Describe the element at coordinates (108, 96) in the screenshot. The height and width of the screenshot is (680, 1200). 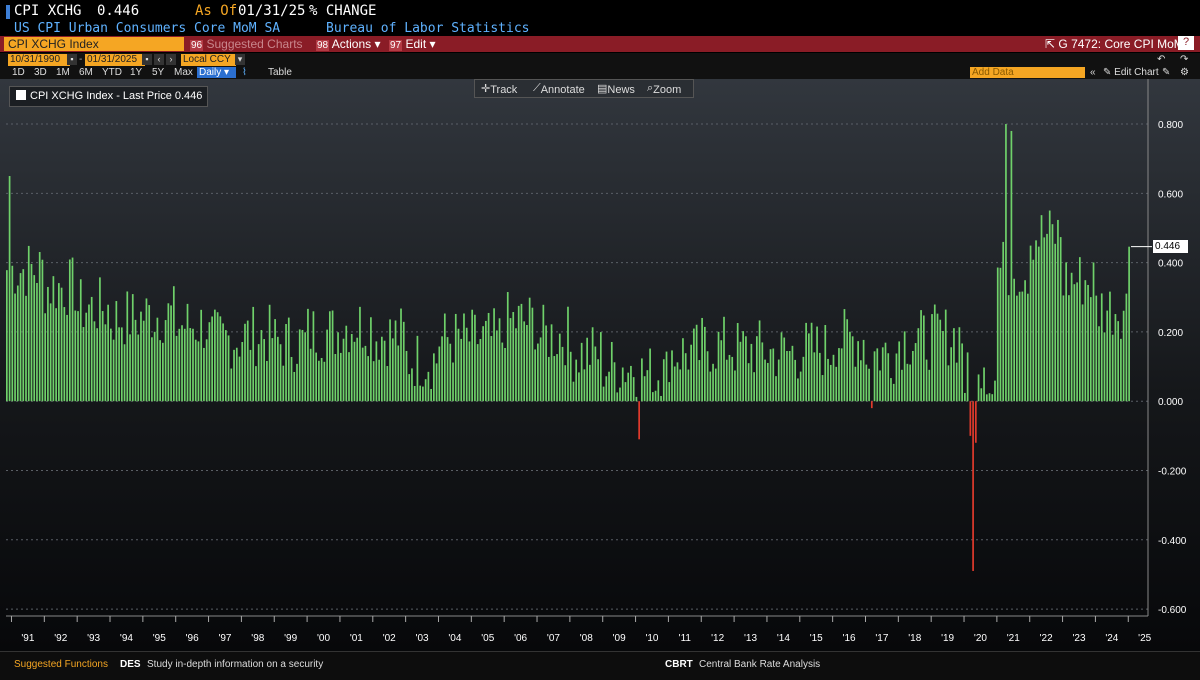
I see `chart-legend: CPI XCHG Index - Last Price 0.446` at that location.